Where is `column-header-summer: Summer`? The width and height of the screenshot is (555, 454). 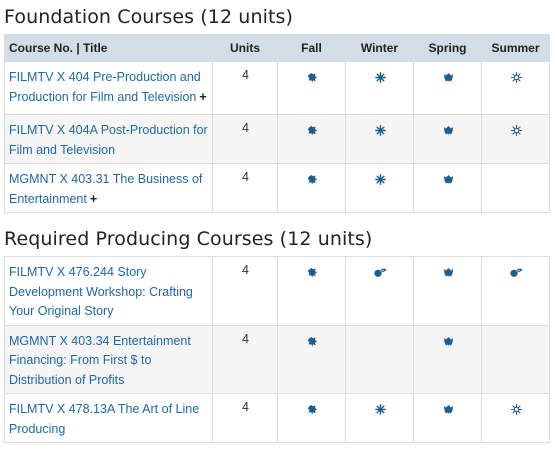
column-header-summer: Summer is located at coordinates (515, 48).